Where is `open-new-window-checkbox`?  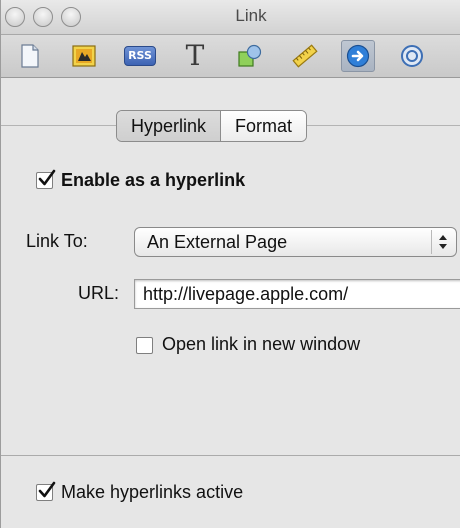 open-new-window-checkbox is located at coordinates (144, 345).